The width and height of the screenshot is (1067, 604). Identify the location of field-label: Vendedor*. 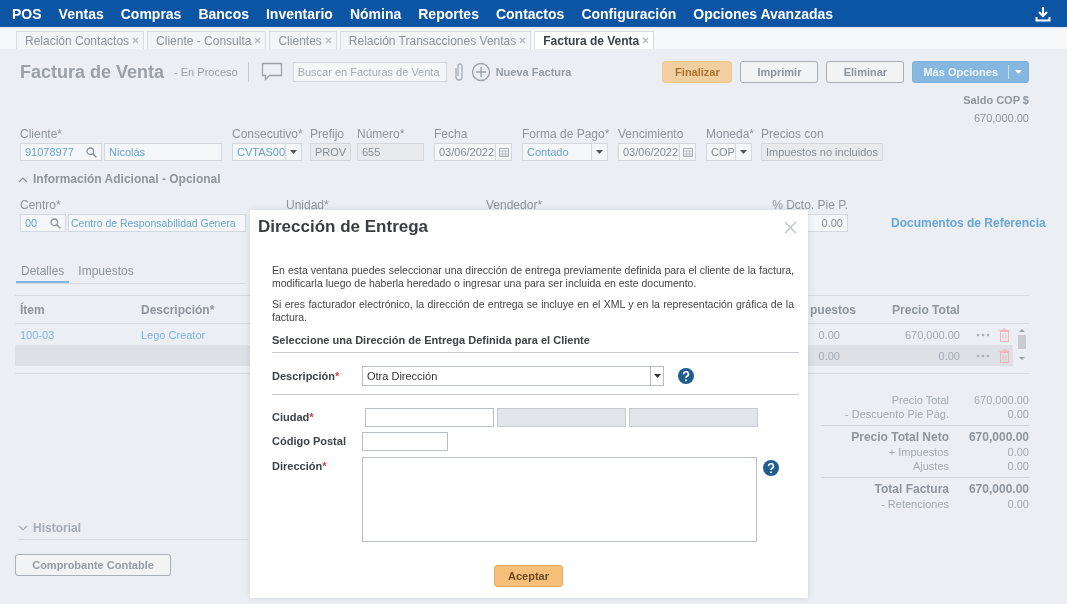
(515, 205).